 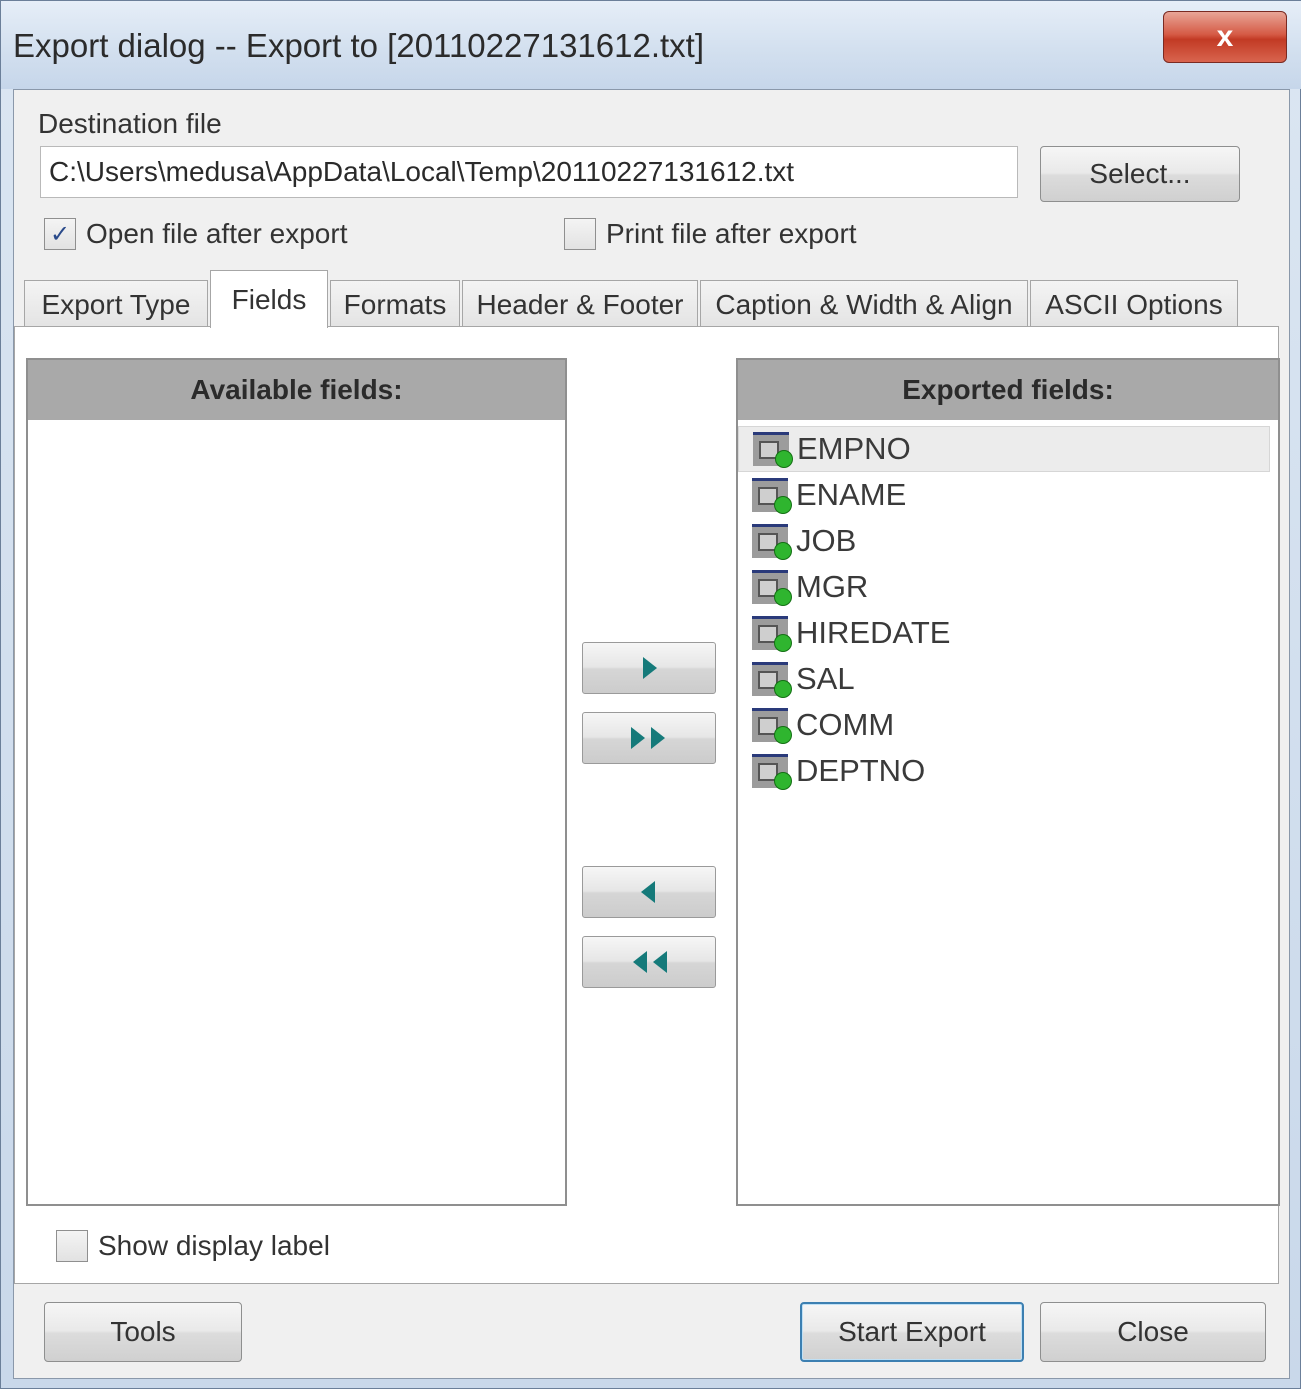 What do you see at coordinates (395, 304) in the screenshot?
I see `tab-formats: Formats` at bounding box center [395, 304].